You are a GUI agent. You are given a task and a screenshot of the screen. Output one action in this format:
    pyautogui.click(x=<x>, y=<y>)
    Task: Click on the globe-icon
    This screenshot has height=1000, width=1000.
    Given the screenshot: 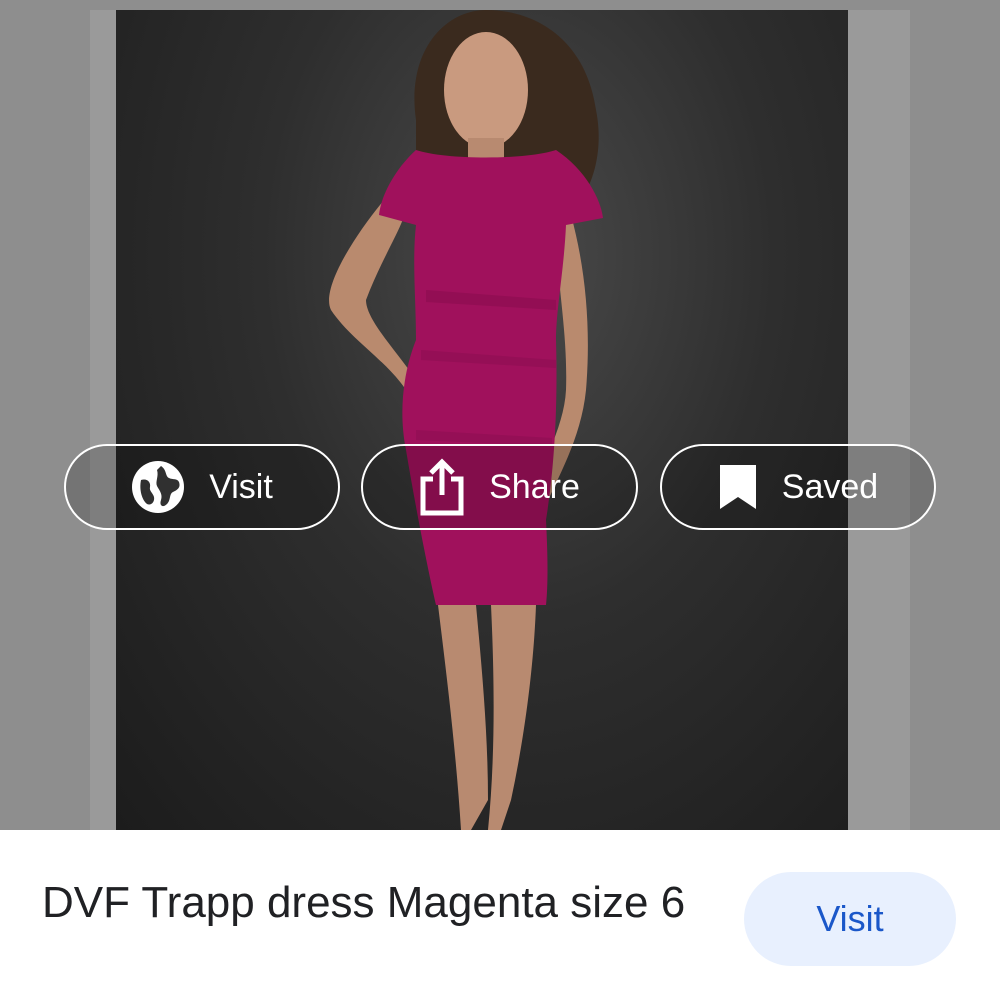 What is the action you would take?
    pyautogui.click(x=158, y=487)
    